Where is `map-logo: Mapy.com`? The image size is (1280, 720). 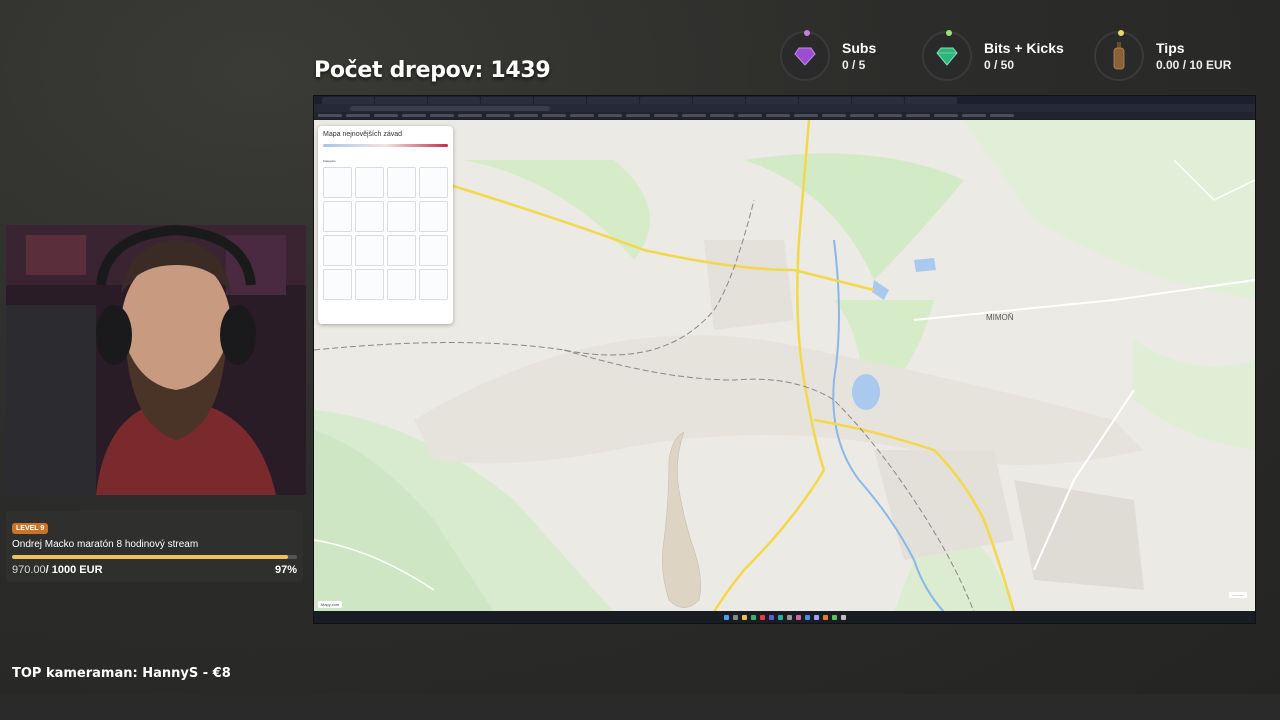
map-logo: Mapy.com is located at coordinates (330, 604).